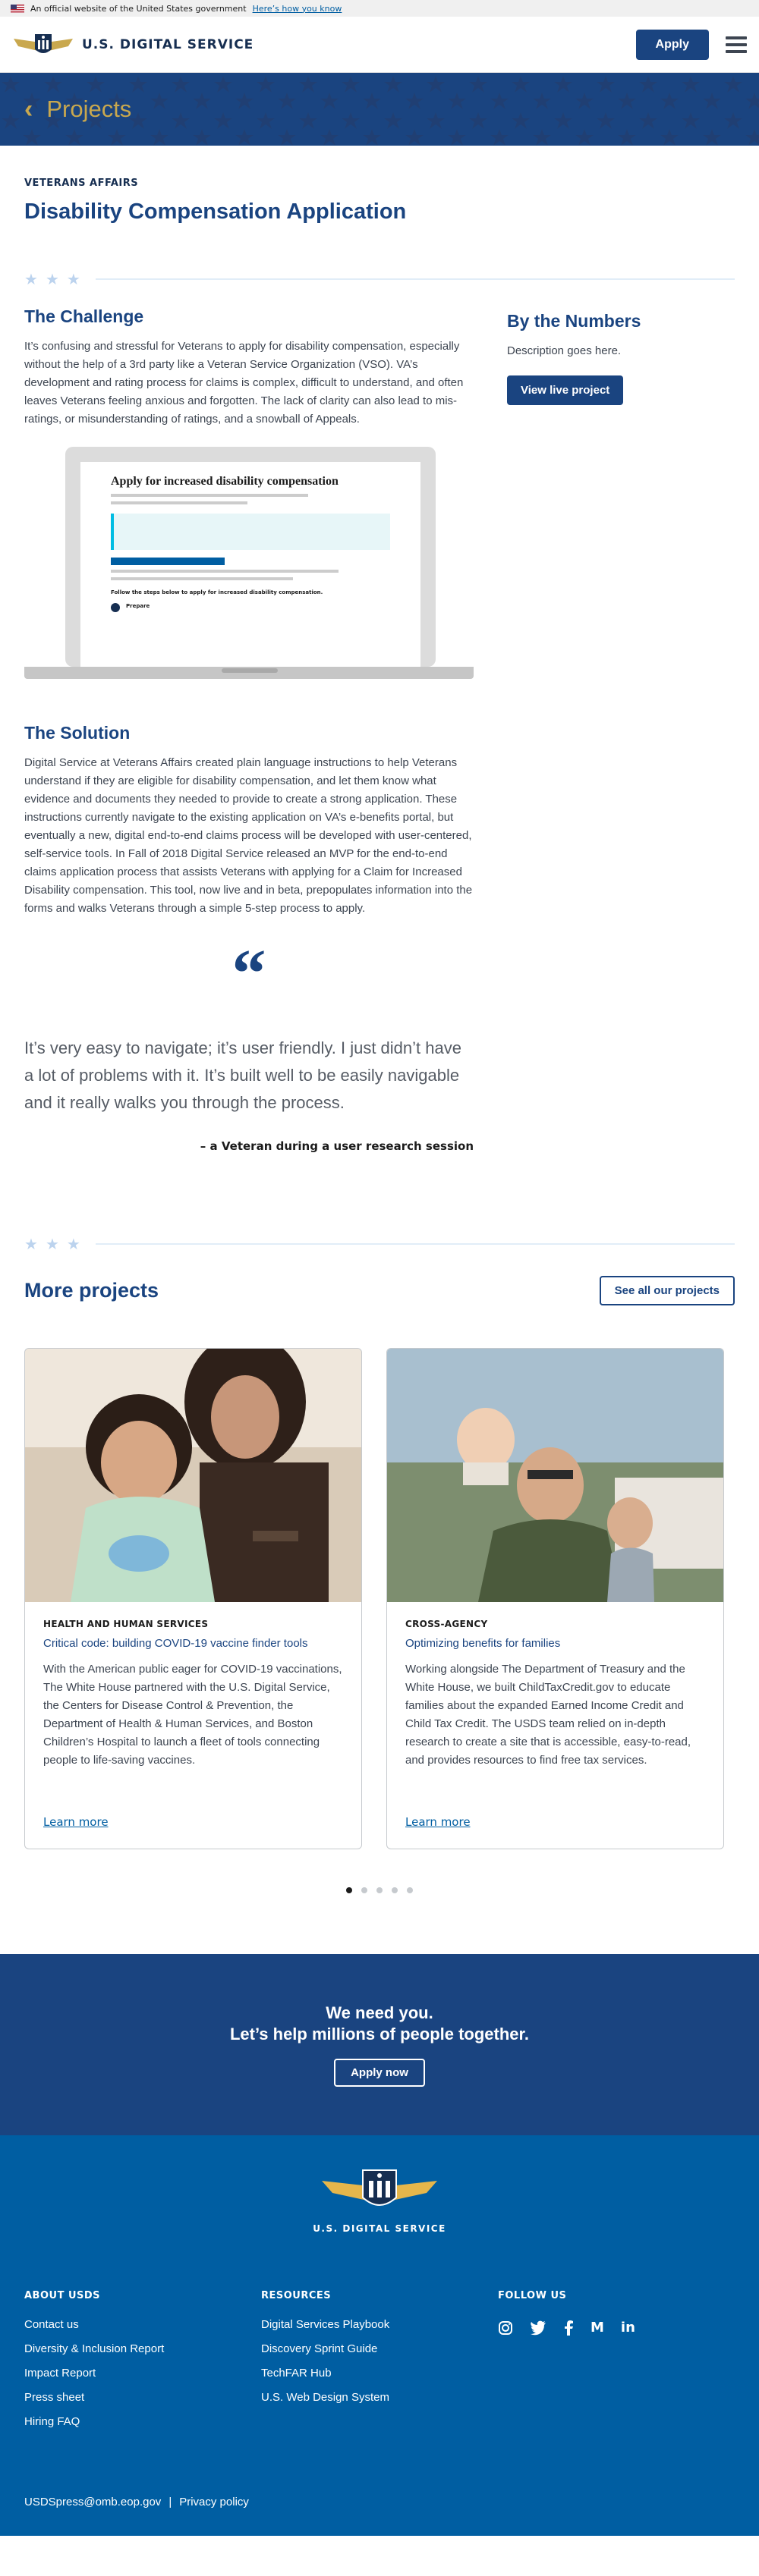 This screenshot has height=2576, width=759. Describe the element at coordinates (616, 2364) in the screenshot. I see `footer-follow: FOLLOW US M in` at that location.